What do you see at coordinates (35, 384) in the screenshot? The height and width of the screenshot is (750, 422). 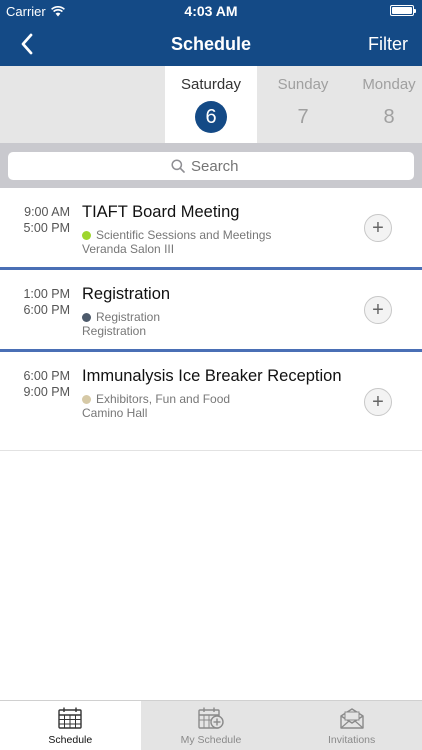 I see `session-times: 6:00 PM 9:00 PM` at bounding box center [35, 384].